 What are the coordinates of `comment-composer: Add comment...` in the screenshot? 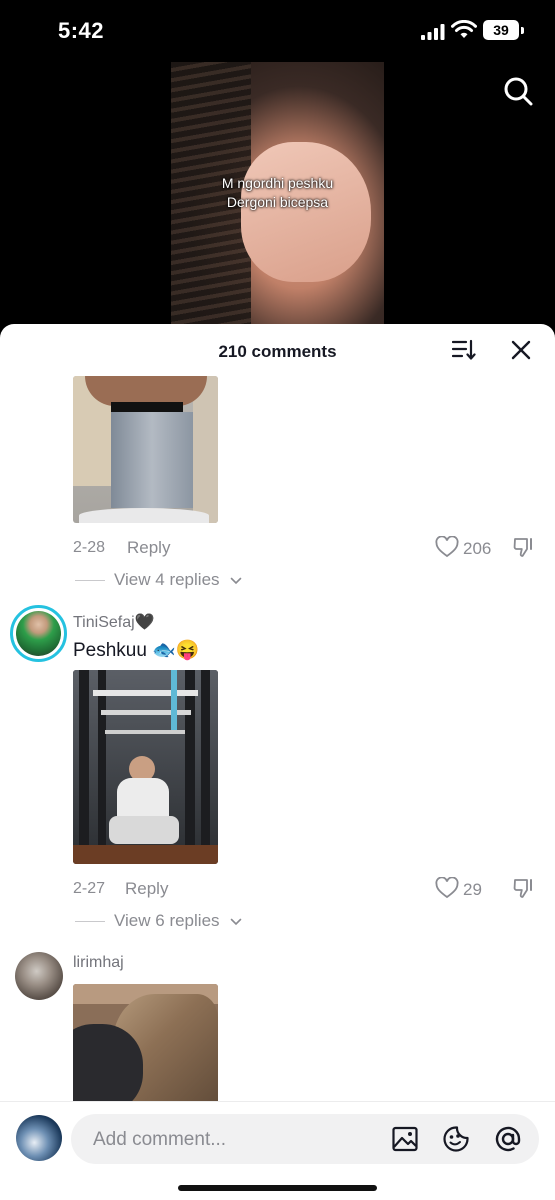 It's located at (277, 1150).